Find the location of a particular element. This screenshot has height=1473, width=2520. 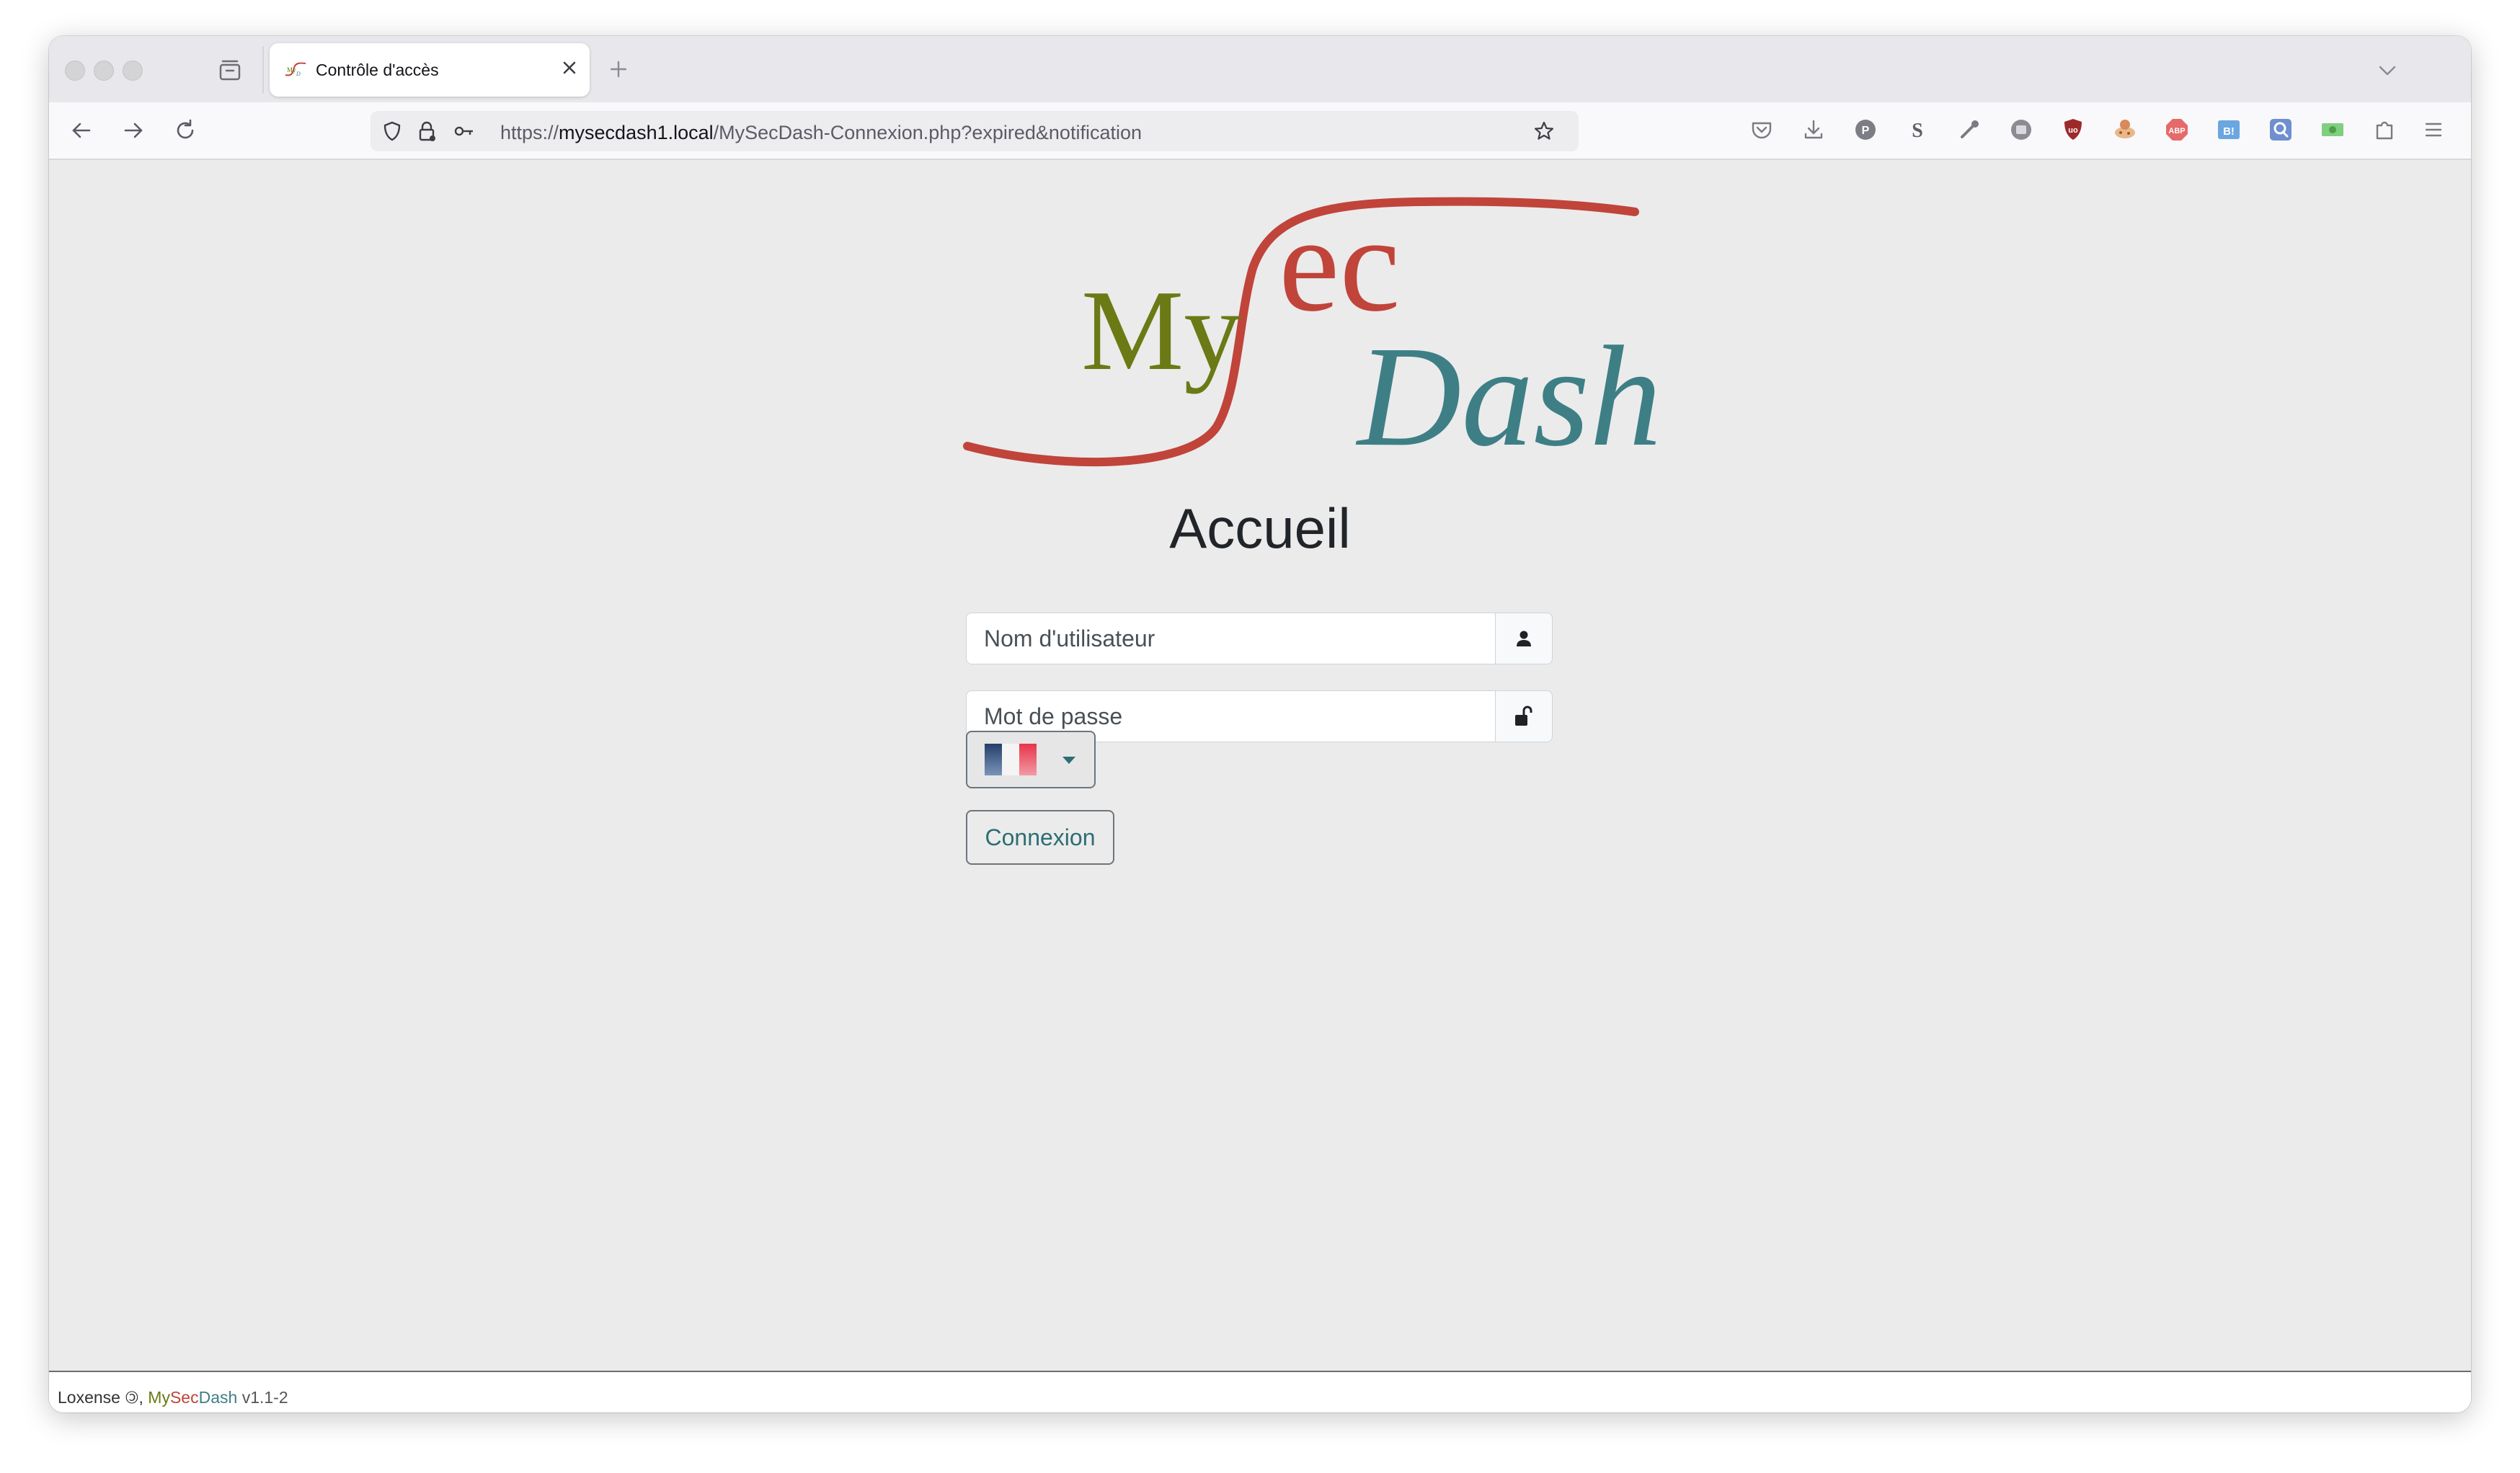

back-icon is located at coordinates (81, 130).